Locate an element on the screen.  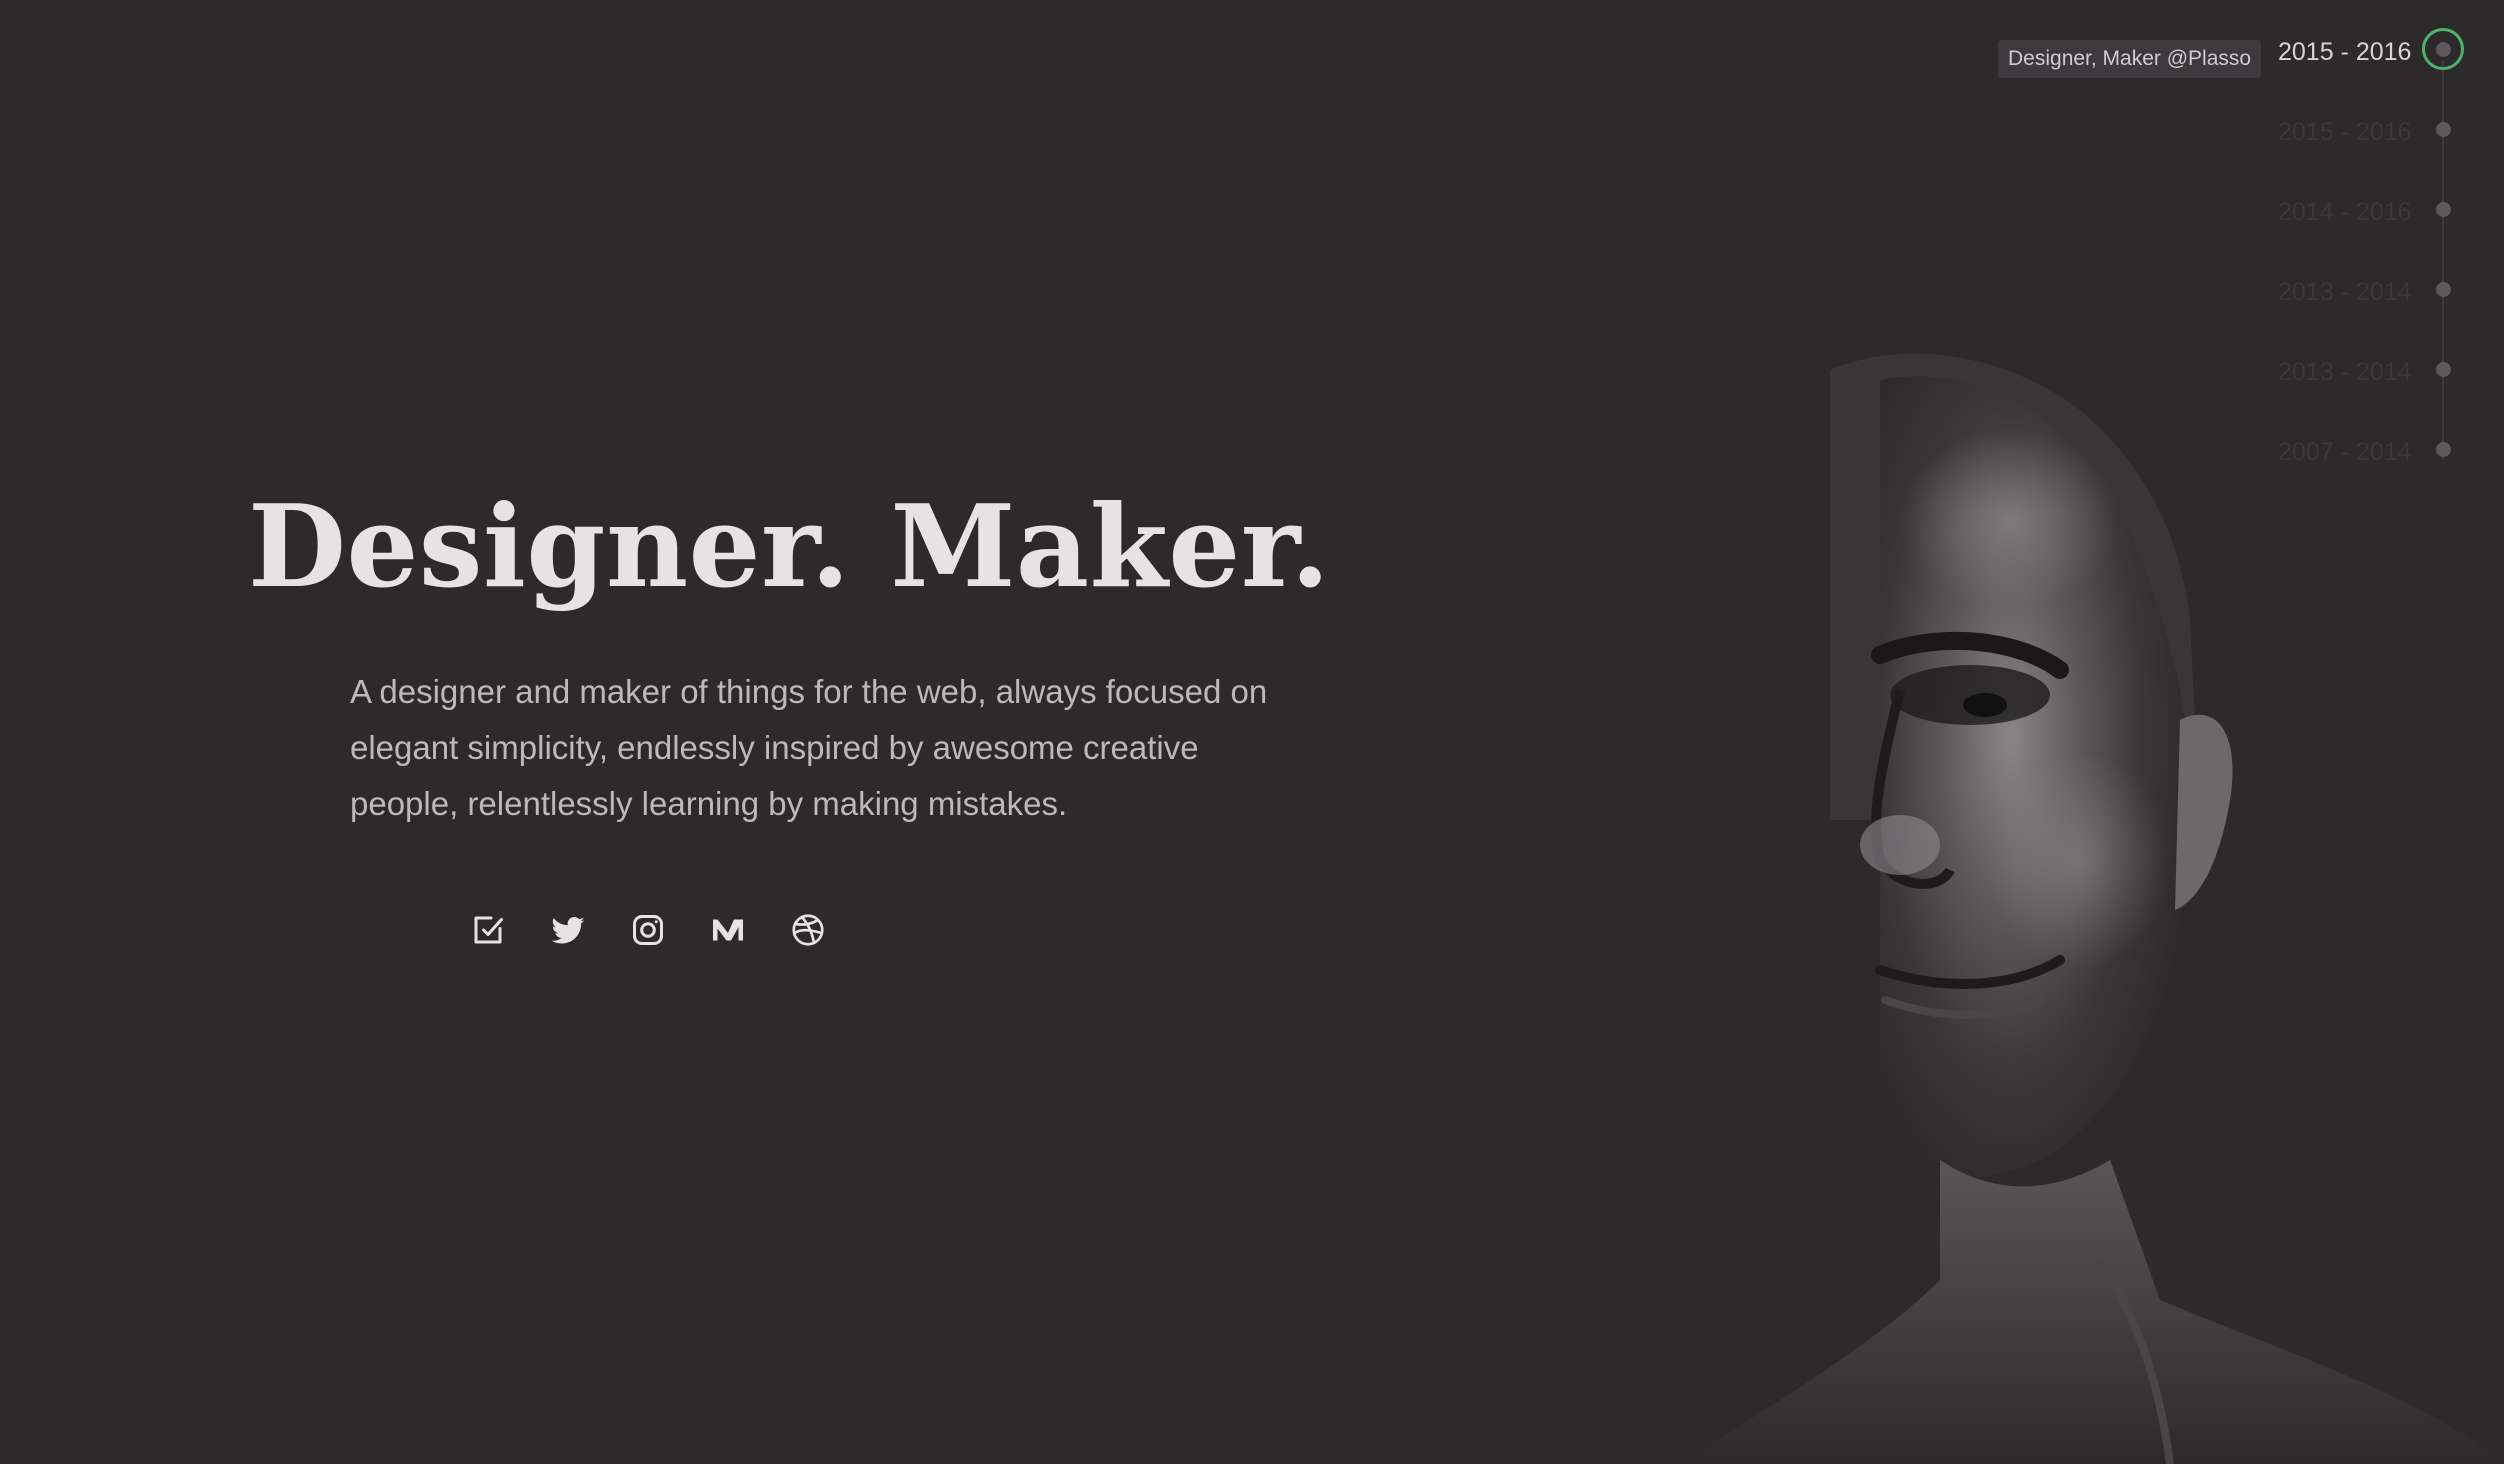
timeline-item: 2007 - 2014 is located at coordinates (2370, 450).